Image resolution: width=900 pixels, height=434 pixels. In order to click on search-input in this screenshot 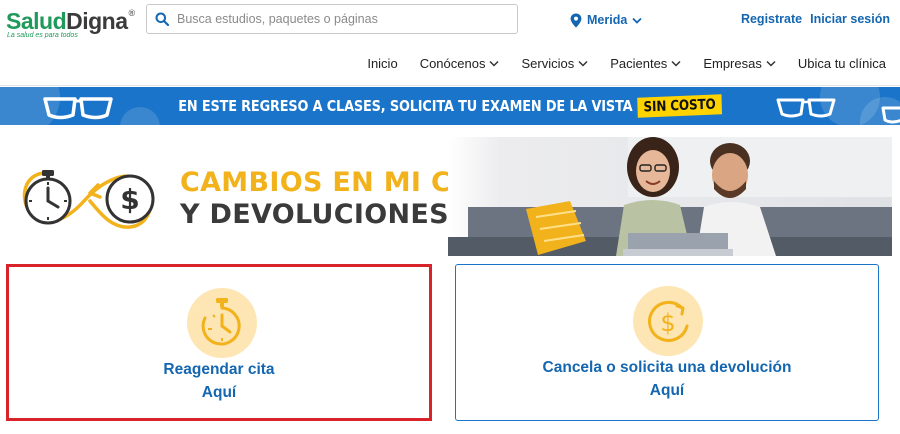, I will do `click(342, 19)`.